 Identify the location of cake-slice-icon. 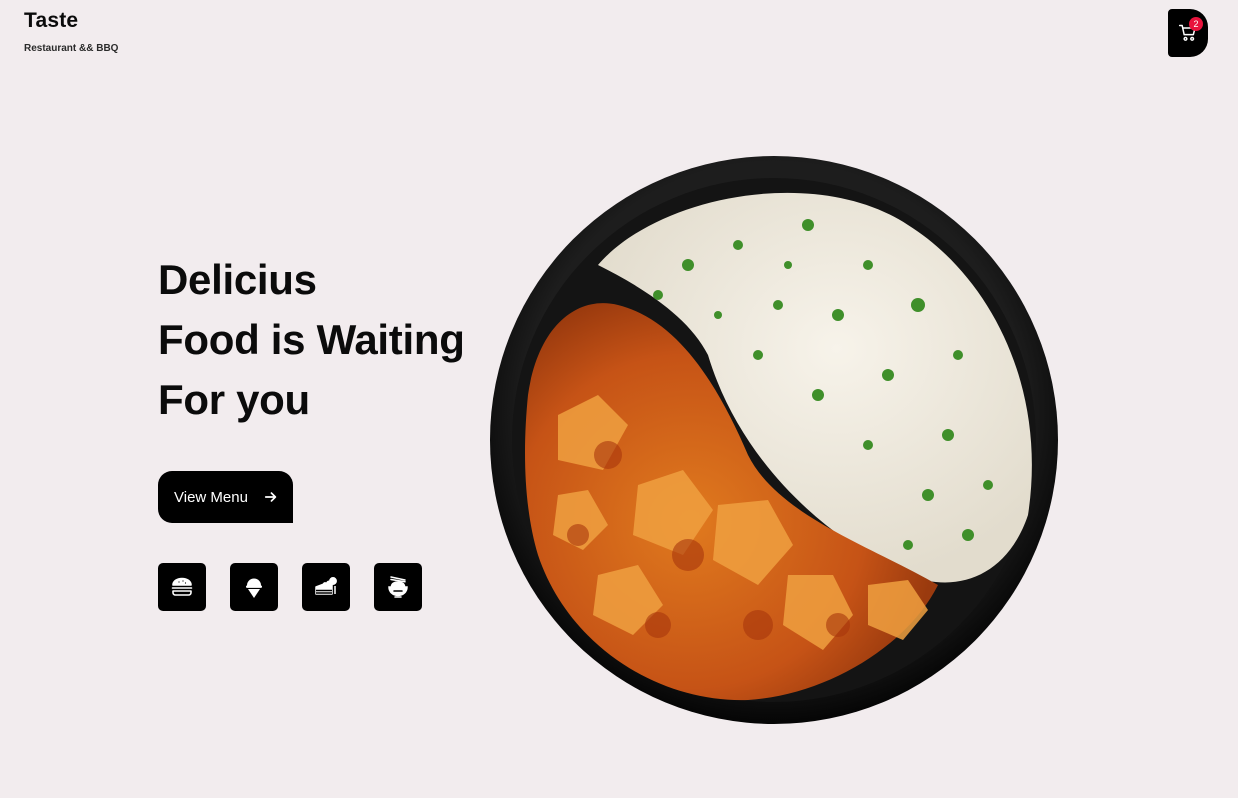
(326, 586).